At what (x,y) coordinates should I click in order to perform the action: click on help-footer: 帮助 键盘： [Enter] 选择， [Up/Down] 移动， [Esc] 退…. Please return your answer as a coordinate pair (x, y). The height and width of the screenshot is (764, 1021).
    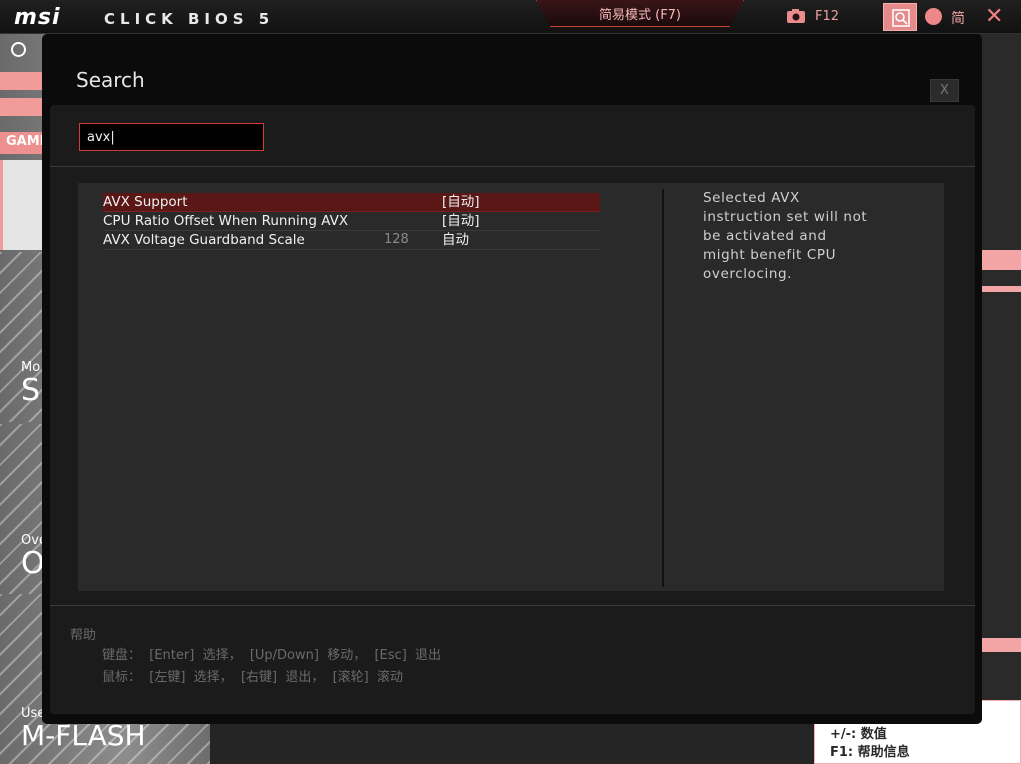
    Looking at the image, I should click on (512, 659).